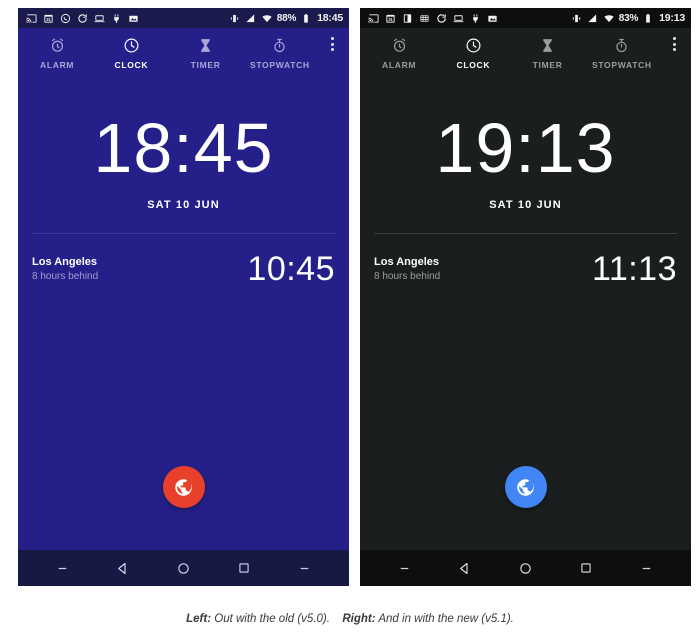 This screenshot has height=635, width=700. I want to click on tab-bar: ALARM CLOCK TIMER STOPWATCH, so click(183, 53).